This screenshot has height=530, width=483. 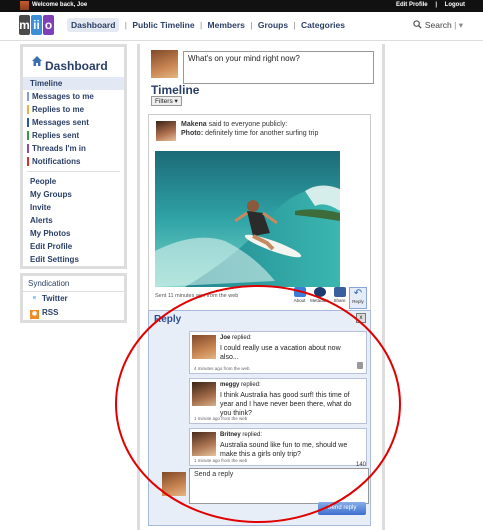 I want to click on miio-logo: m ii o, so click(x=37, y=25).